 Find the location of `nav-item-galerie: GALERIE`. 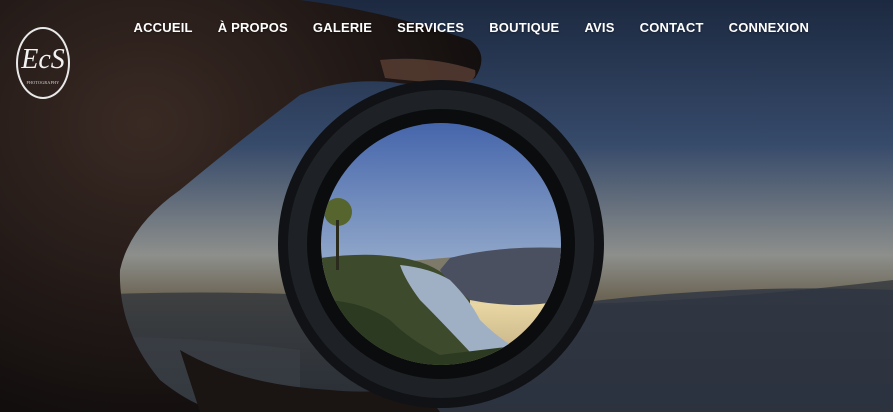

nav-item-galerie: GALERIE is located at coordinates (342, 27).